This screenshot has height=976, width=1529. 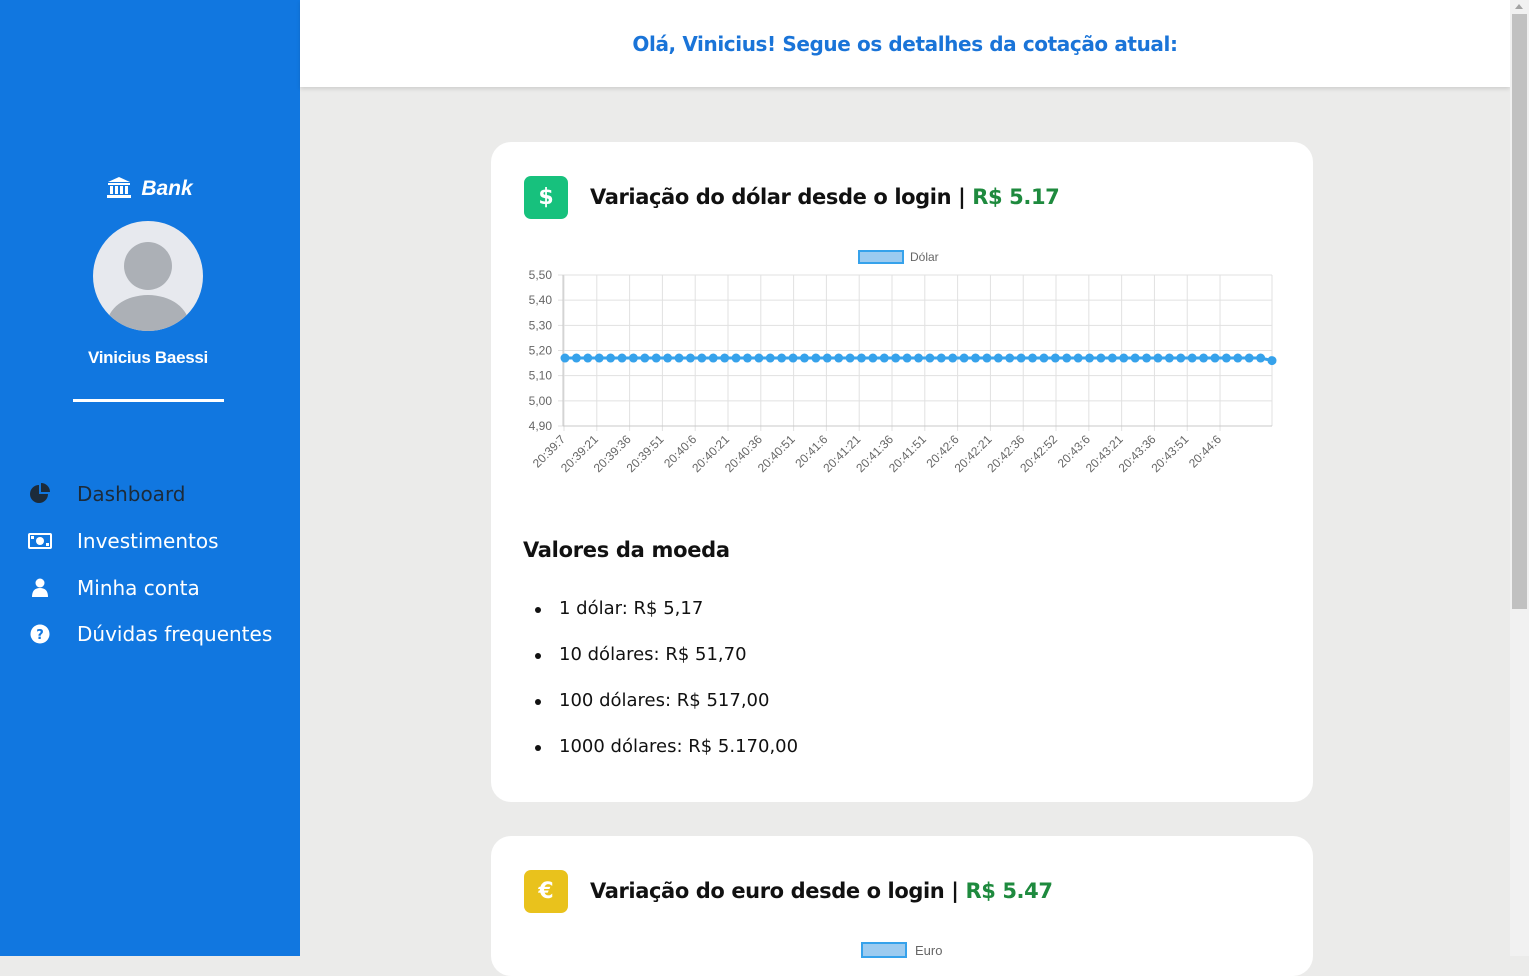 What do you see at coordinates (541, 426) in the screenshot?
I see `y-tick-label: 4,90` at bounding box center [541, 426].